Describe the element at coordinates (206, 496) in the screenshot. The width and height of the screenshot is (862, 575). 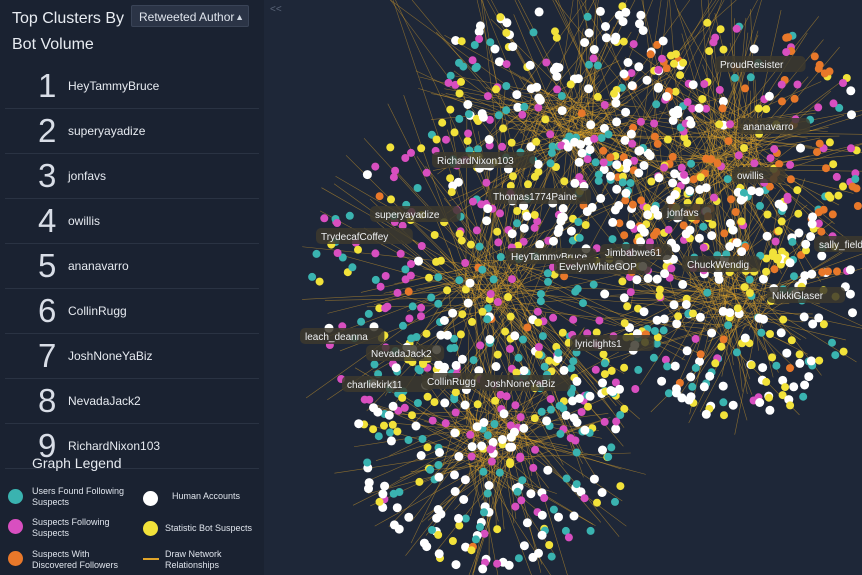
I see `legend-human: Human Accounts` at that location.